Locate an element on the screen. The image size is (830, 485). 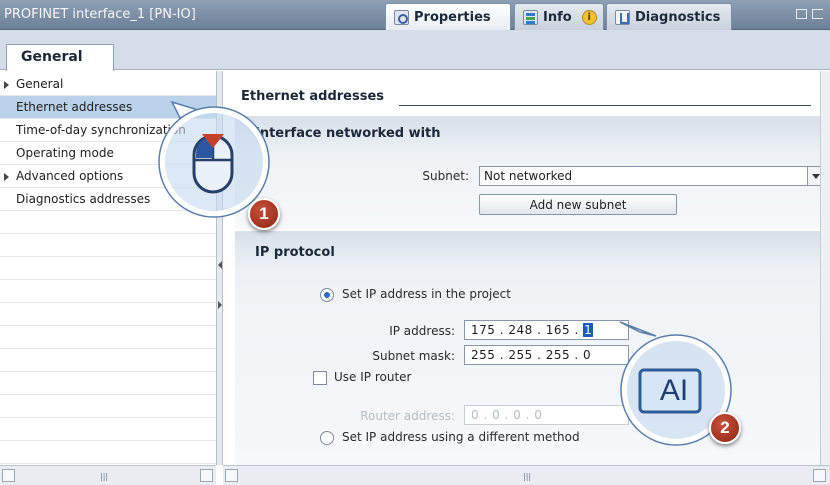
diagnostics-icon is located at coordinates (622, 17).